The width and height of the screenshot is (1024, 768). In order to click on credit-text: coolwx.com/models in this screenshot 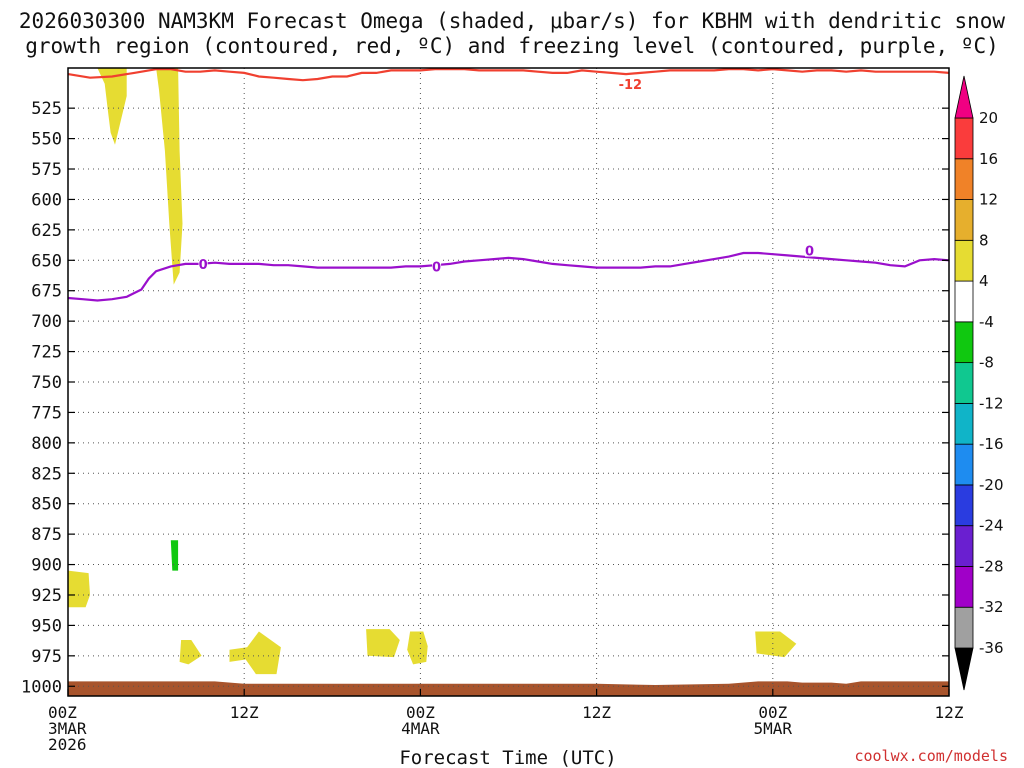, I will do `click(931, 756)`.